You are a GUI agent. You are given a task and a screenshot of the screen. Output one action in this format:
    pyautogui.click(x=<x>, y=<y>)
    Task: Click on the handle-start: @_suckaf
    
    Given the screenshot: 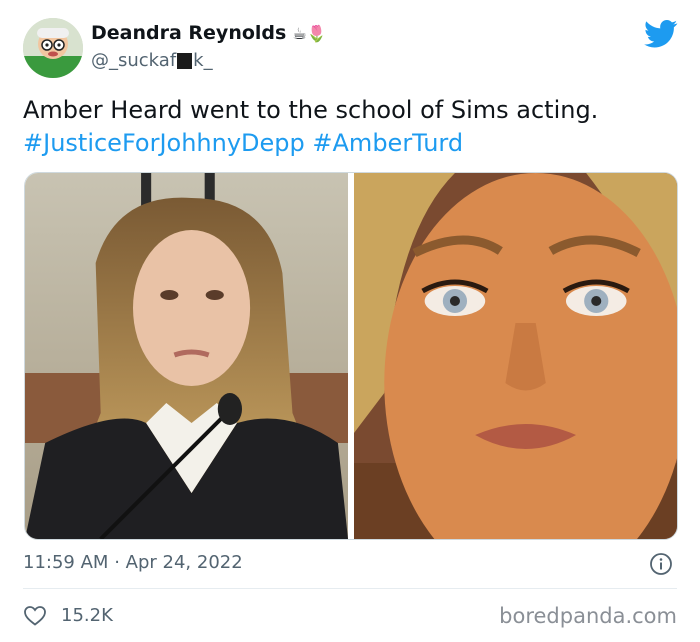 What is the action you would take?
    pyautogui.click(x=134, y=60)
    